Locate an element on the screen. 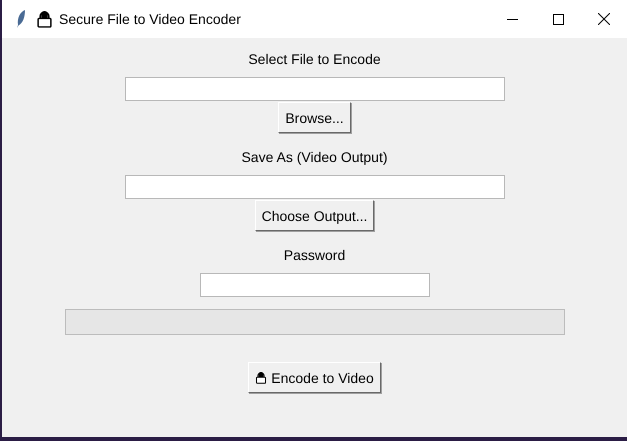 Image resolution: width=627 pixels, height=441 pixels. close-icon is located at coordinates (604, 19).